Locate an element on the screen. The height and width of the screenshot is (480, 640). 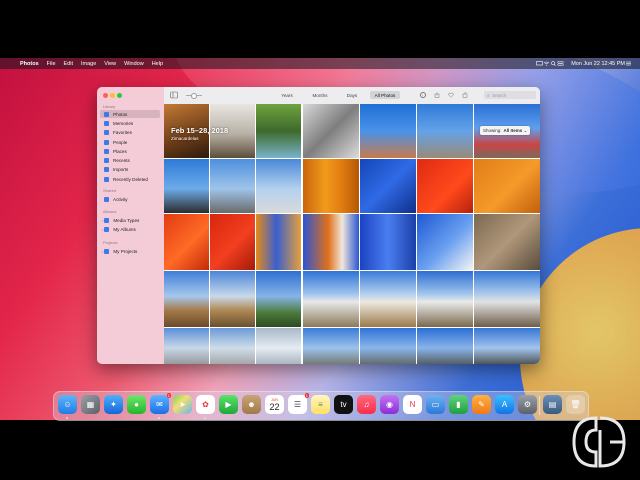
numbers-icon: ▮ is located at coordinates (458, 404).